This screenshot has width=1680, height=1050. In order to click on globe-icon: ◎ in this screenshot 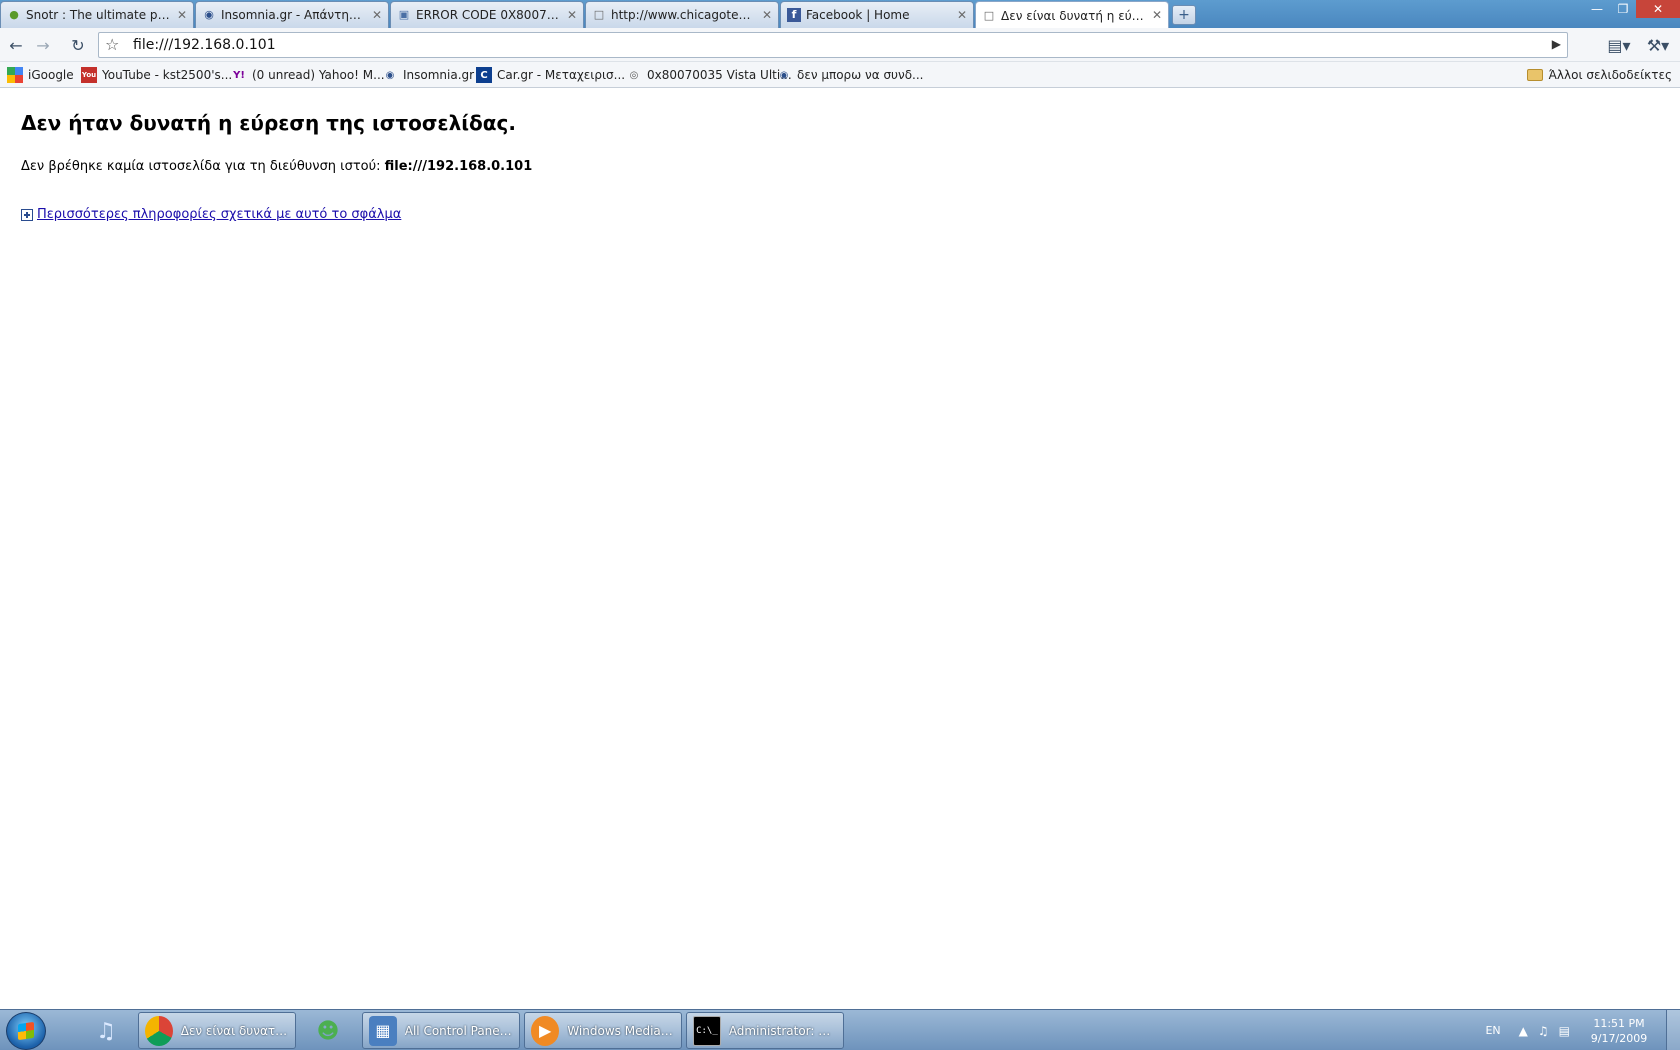, I will do `click(634, 75)`.